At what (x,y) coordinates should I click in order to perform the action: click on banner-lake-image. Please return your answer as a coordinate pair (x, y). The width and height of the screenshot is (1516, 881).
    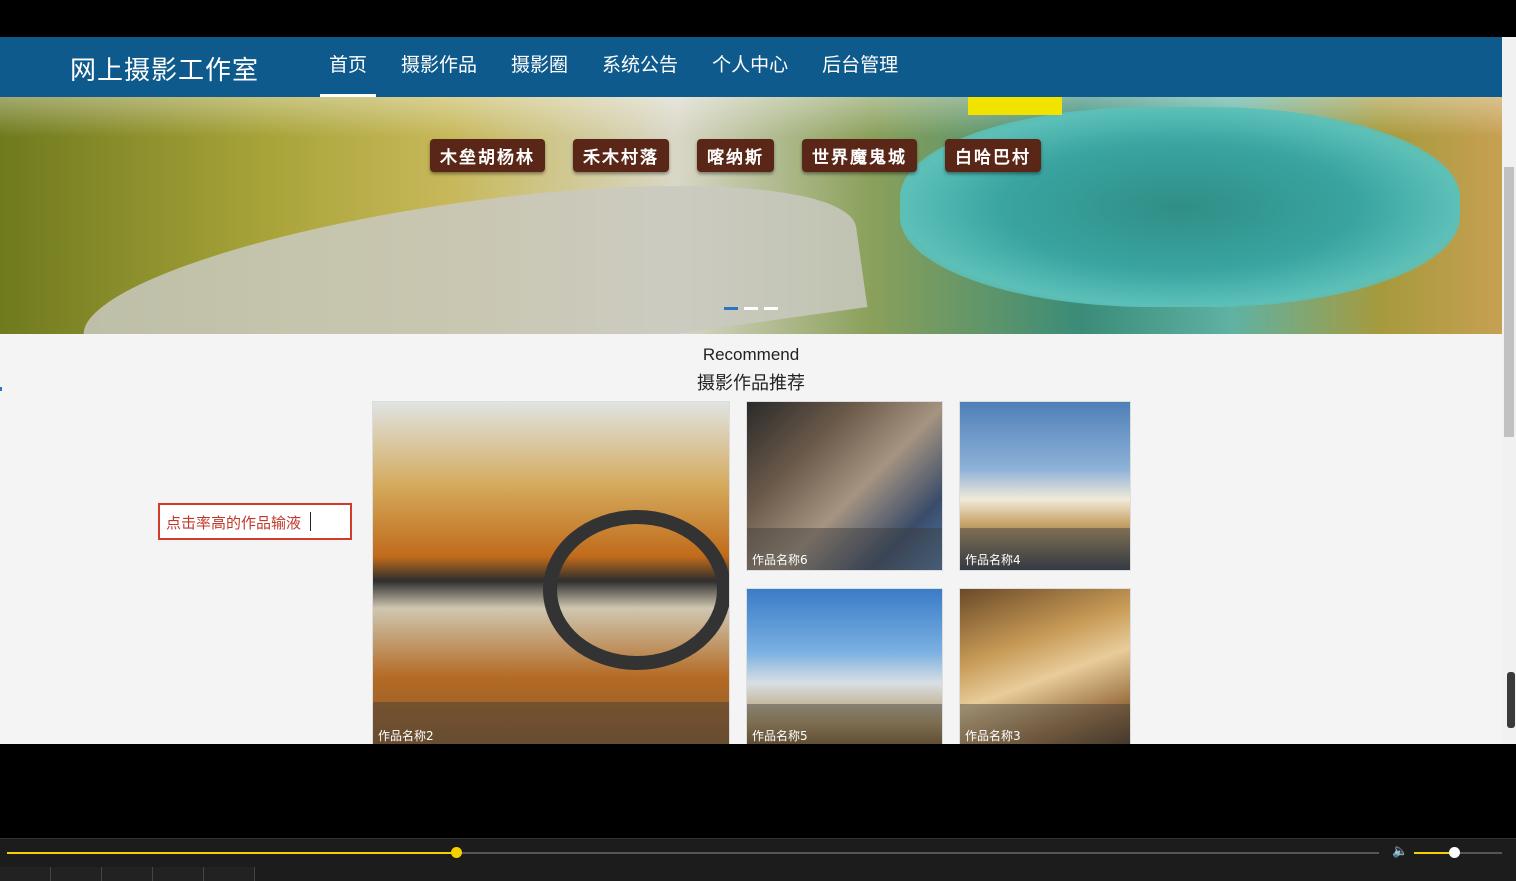
    Looking at the image, I should click on (1180, 207).